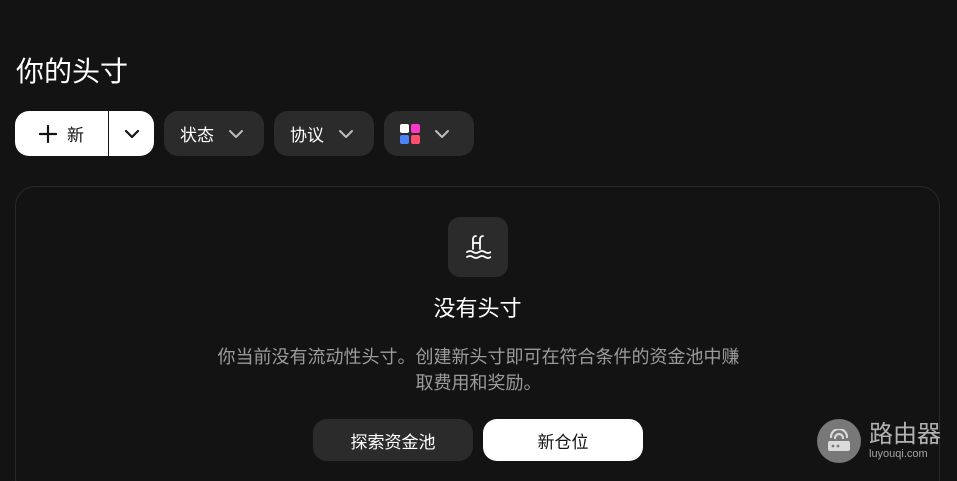  What do you see at coordinates (839, 441) in the screenshot?
I see `router-logo-icon` at bounding box center [839, 441].